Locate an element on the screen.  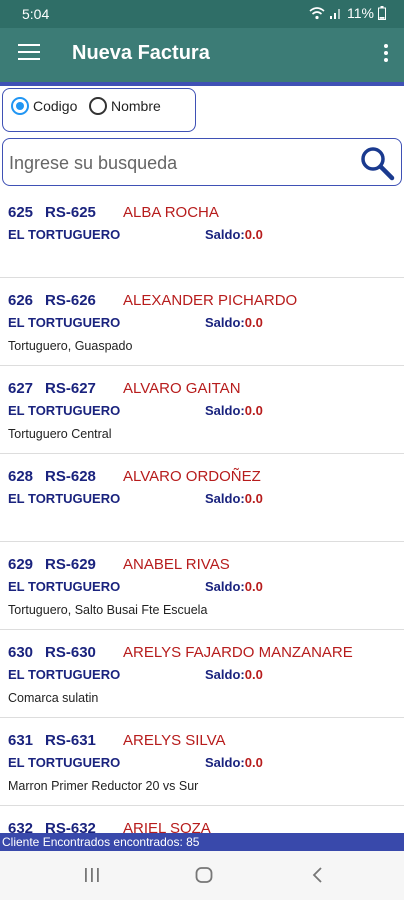
client-ids: 627 RS-627 is located at coordinates (52, 388).